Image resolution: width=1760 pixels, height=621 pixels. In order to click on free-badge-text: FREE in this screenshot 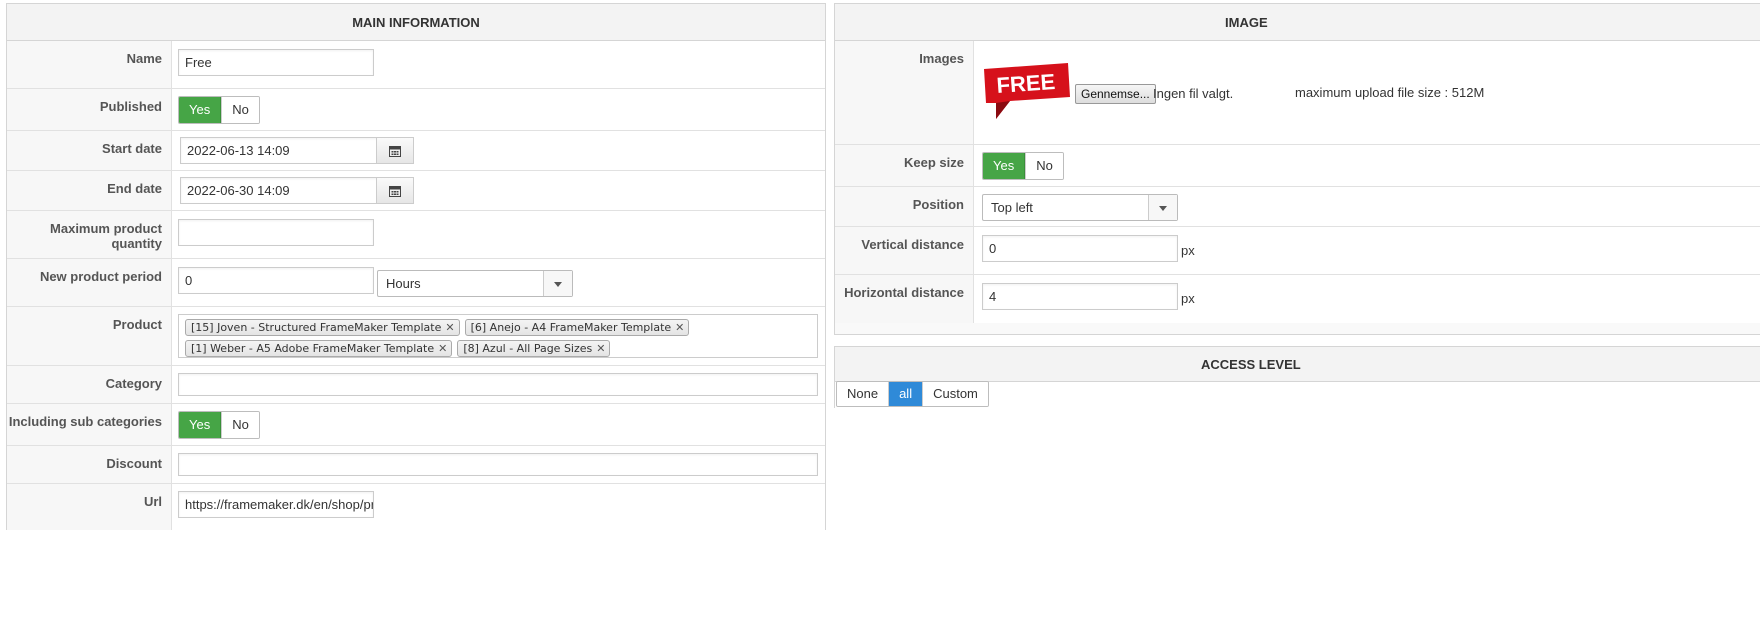, I will do `click(1026, 83)`.